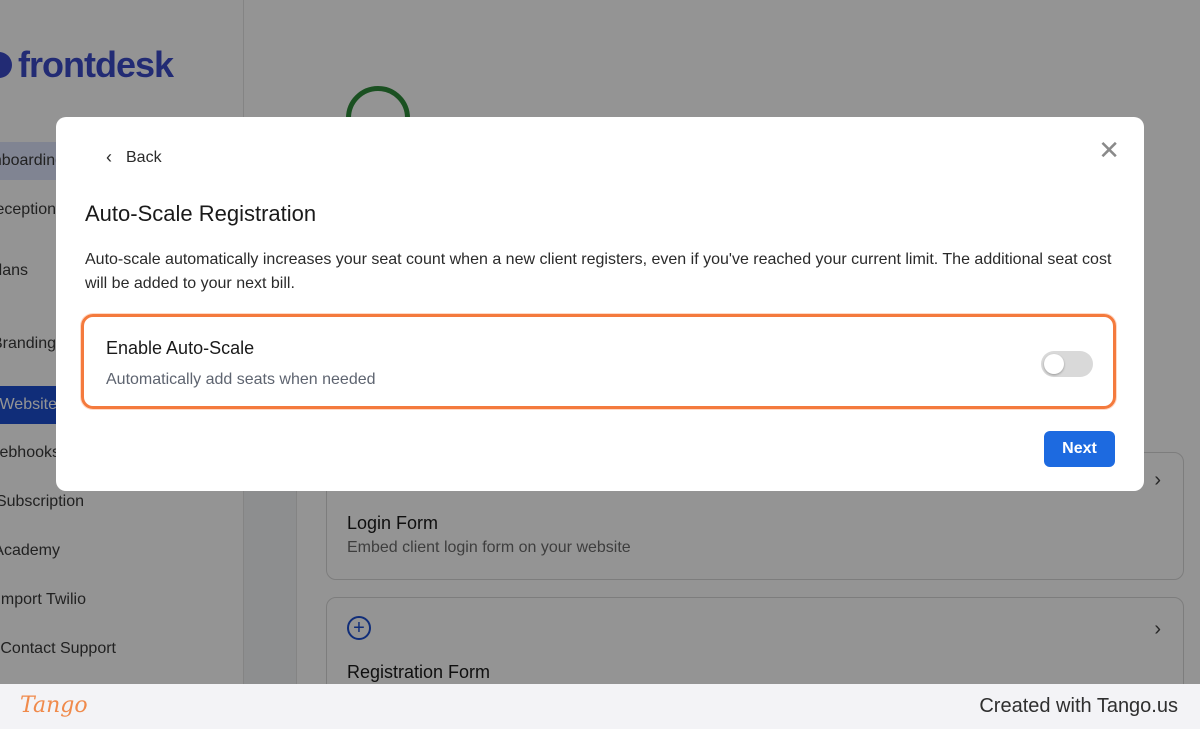 This screenshot has width=1200, height=729. I want to click on chevron-left-icon: ‹, so click(109, 157).